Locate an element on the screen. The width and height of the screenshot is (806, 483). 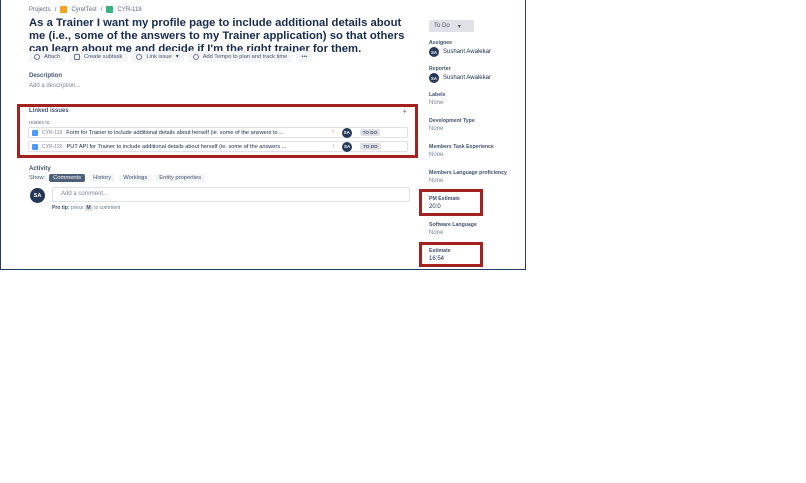
paperclip-icon is located at coordinates (37, 56).